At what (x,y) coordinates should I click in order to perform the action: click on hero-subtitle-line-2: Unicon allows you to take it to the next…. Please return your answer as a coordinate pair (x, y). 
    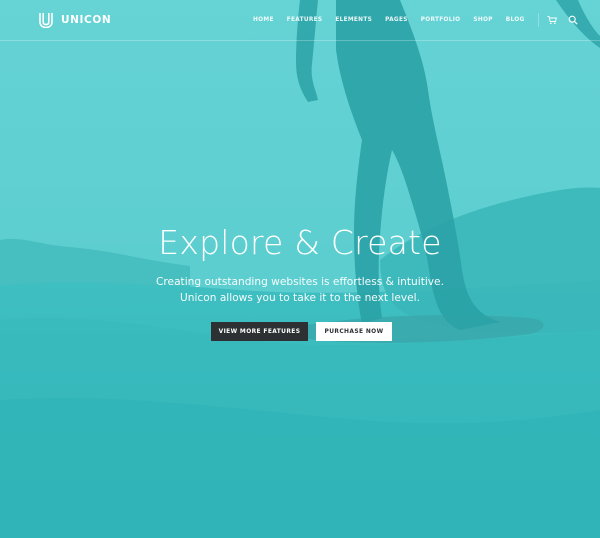
    Looking at the image, I should click on (300, 298).